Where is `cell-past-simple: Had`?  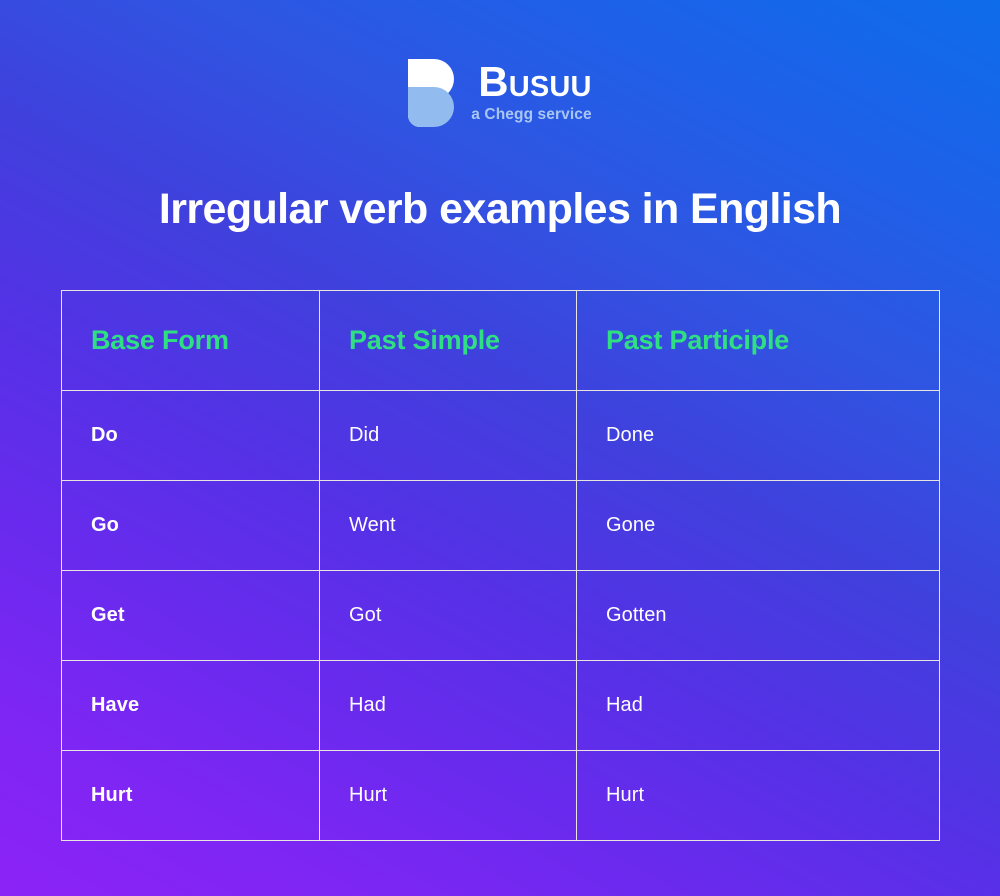 cell-past-simple: Had is located at coordinates (448, 705).